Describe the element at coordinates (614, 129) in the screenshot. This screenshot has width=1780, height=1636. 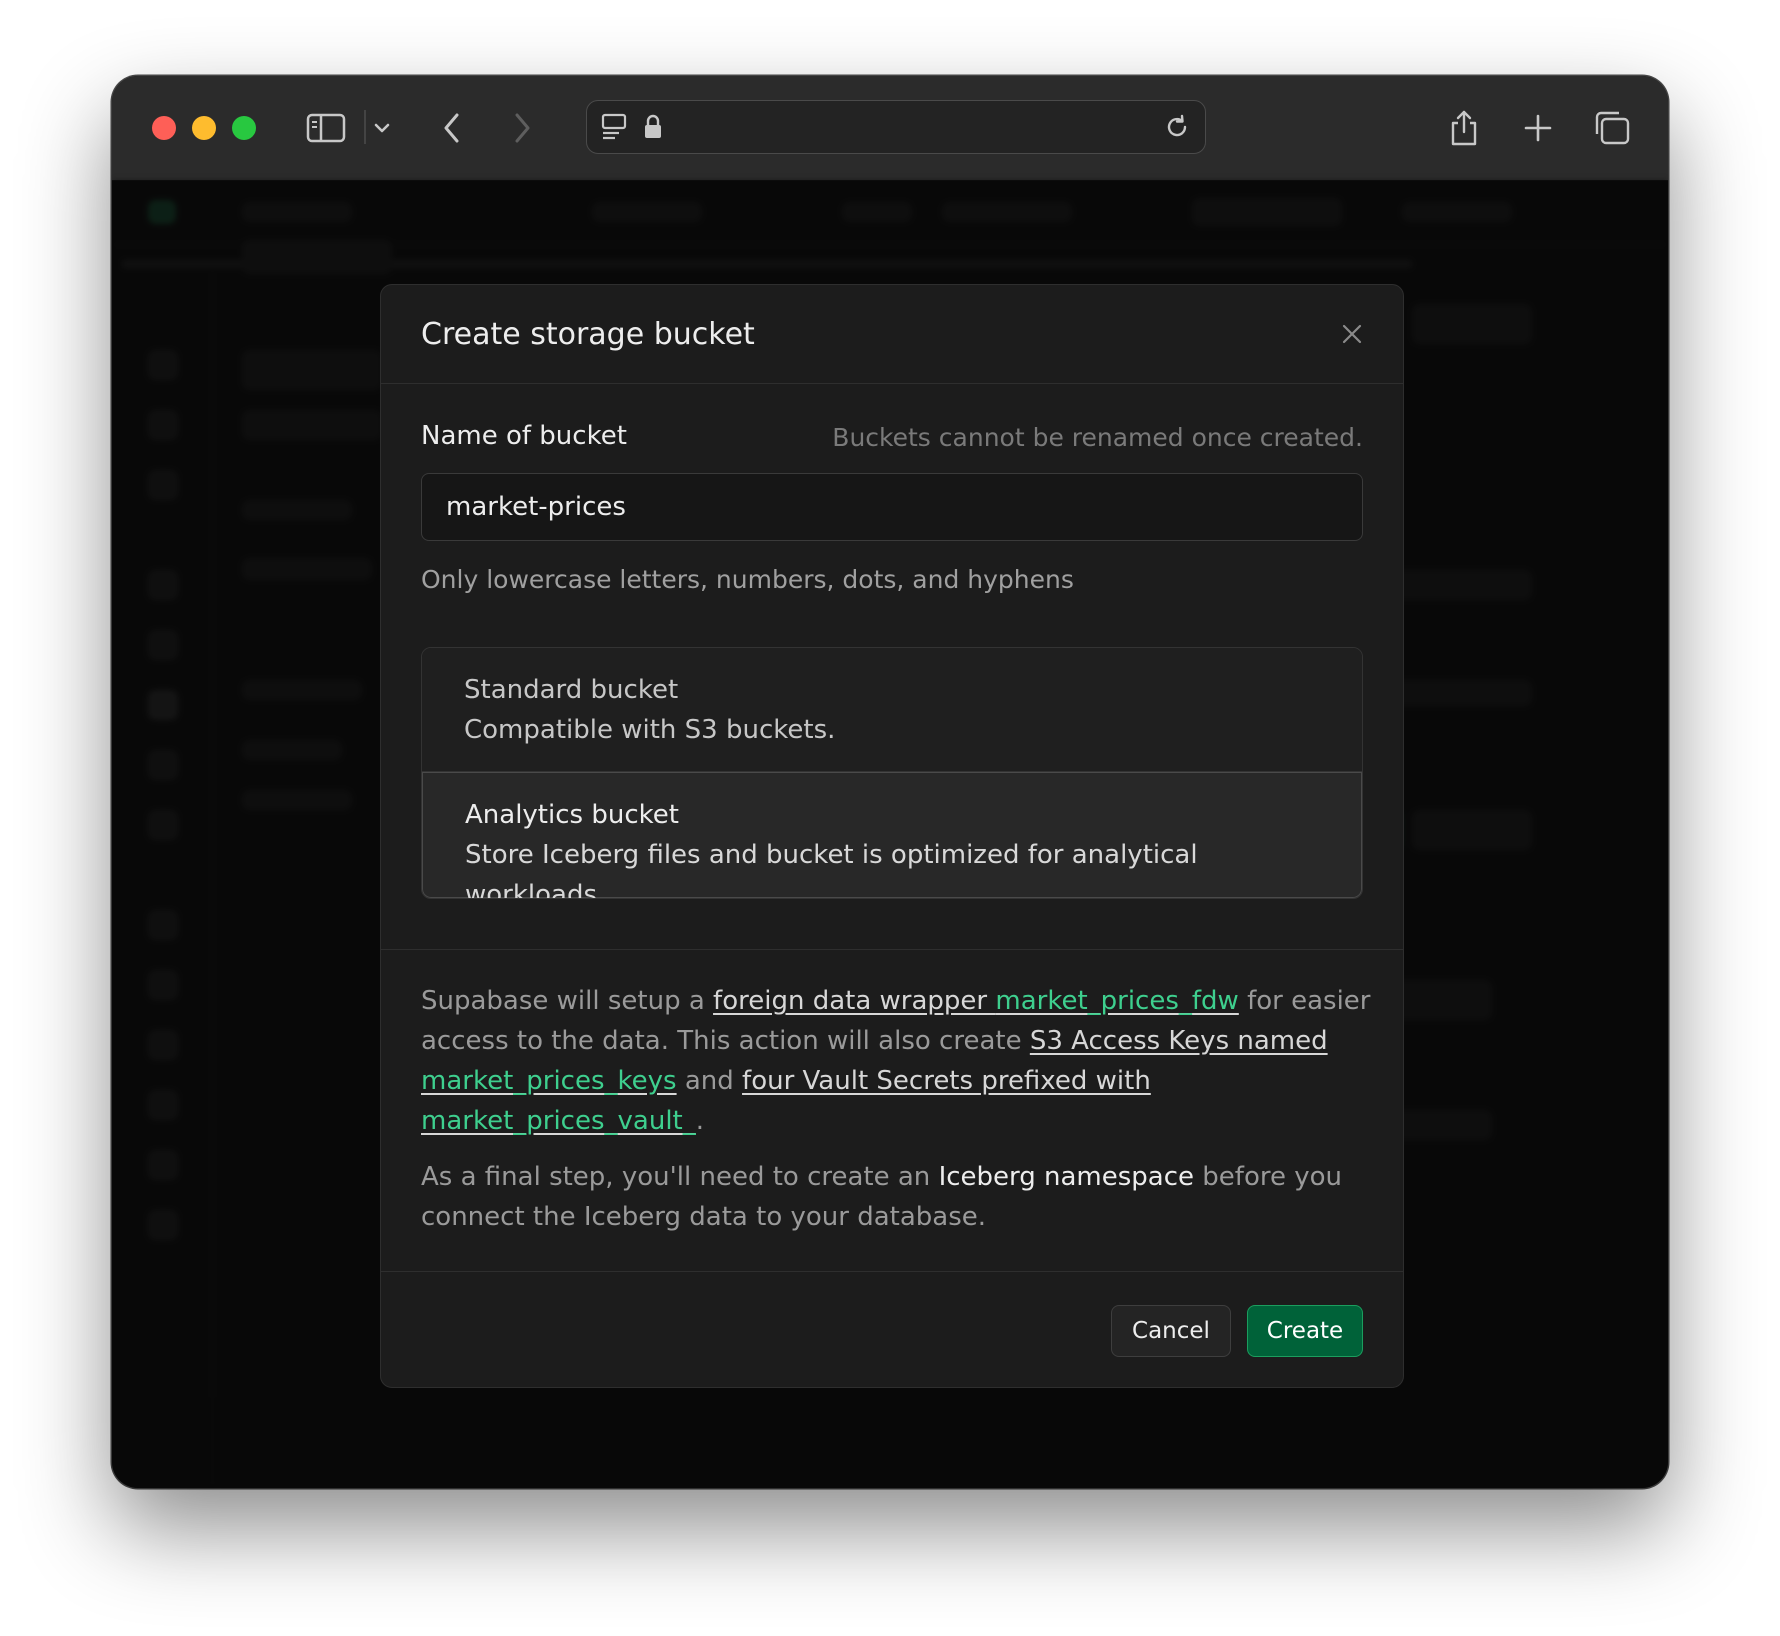
I see `page-menu-icon` at that location.